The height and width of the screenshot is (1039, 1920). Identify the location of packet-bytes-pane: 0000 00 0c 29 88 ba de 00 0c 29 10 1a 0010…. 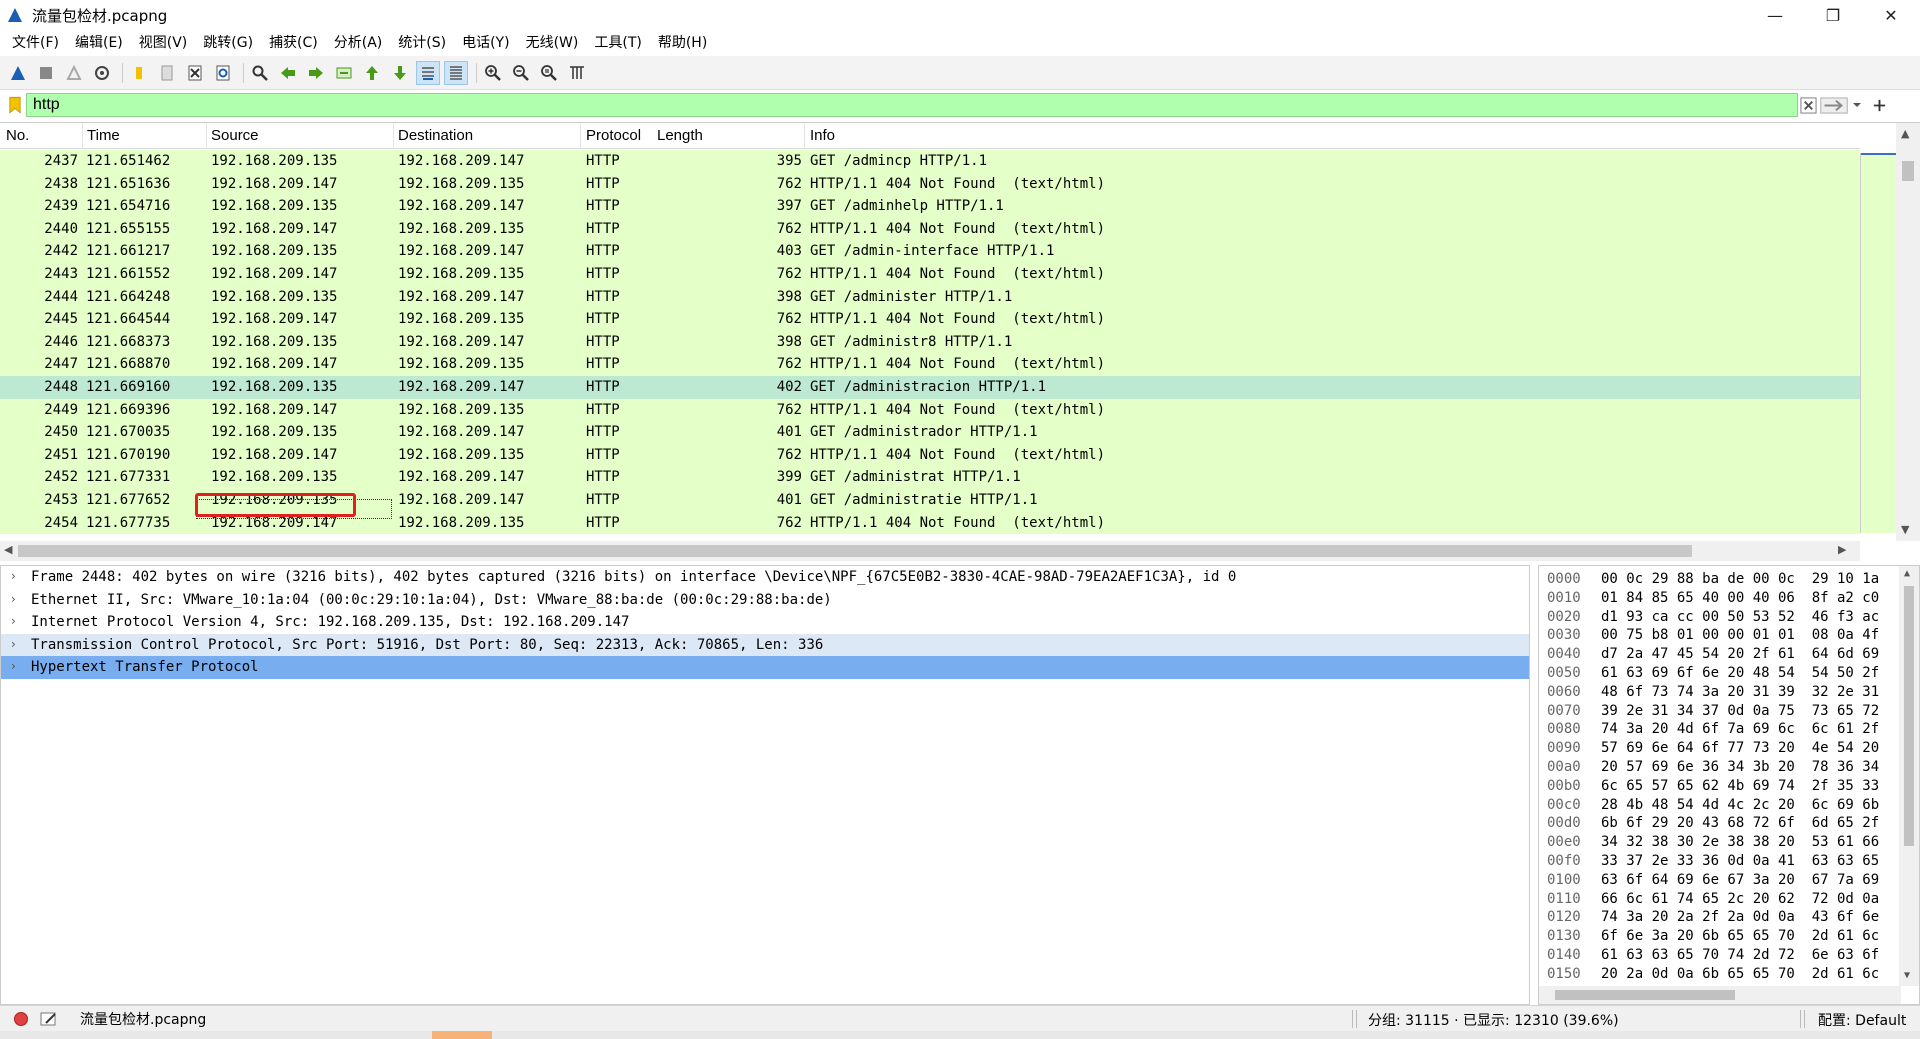
(1729, 785).